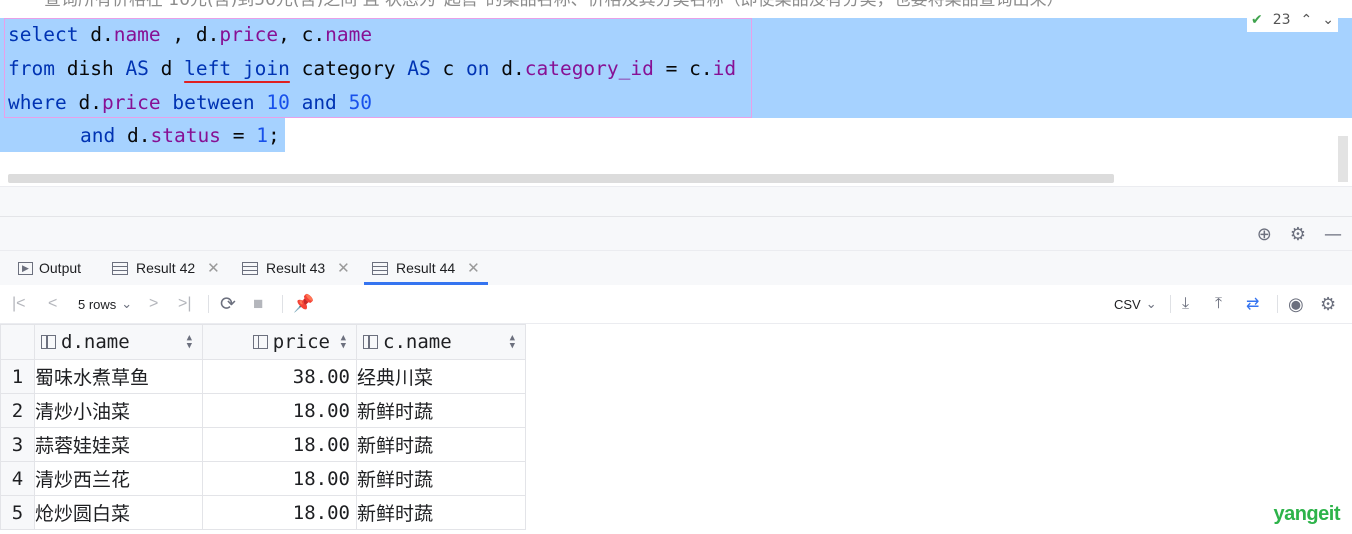 This screenshot has width=1352, height=534. Describe the element at coordinates (118, 478) in the screenshot. I see `cell-dish-name: 清炒西兰花` at that location.